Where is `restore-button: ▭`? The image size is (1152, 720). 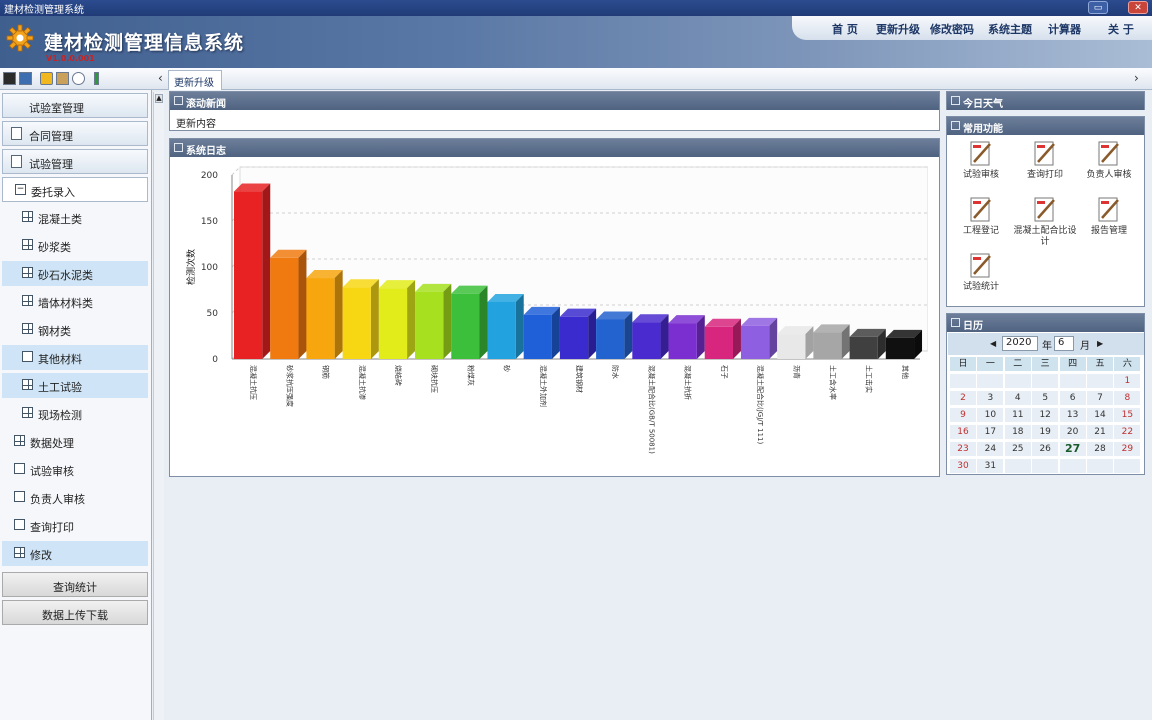
restore-button: ▭ is located at coordinates (1098, 7).